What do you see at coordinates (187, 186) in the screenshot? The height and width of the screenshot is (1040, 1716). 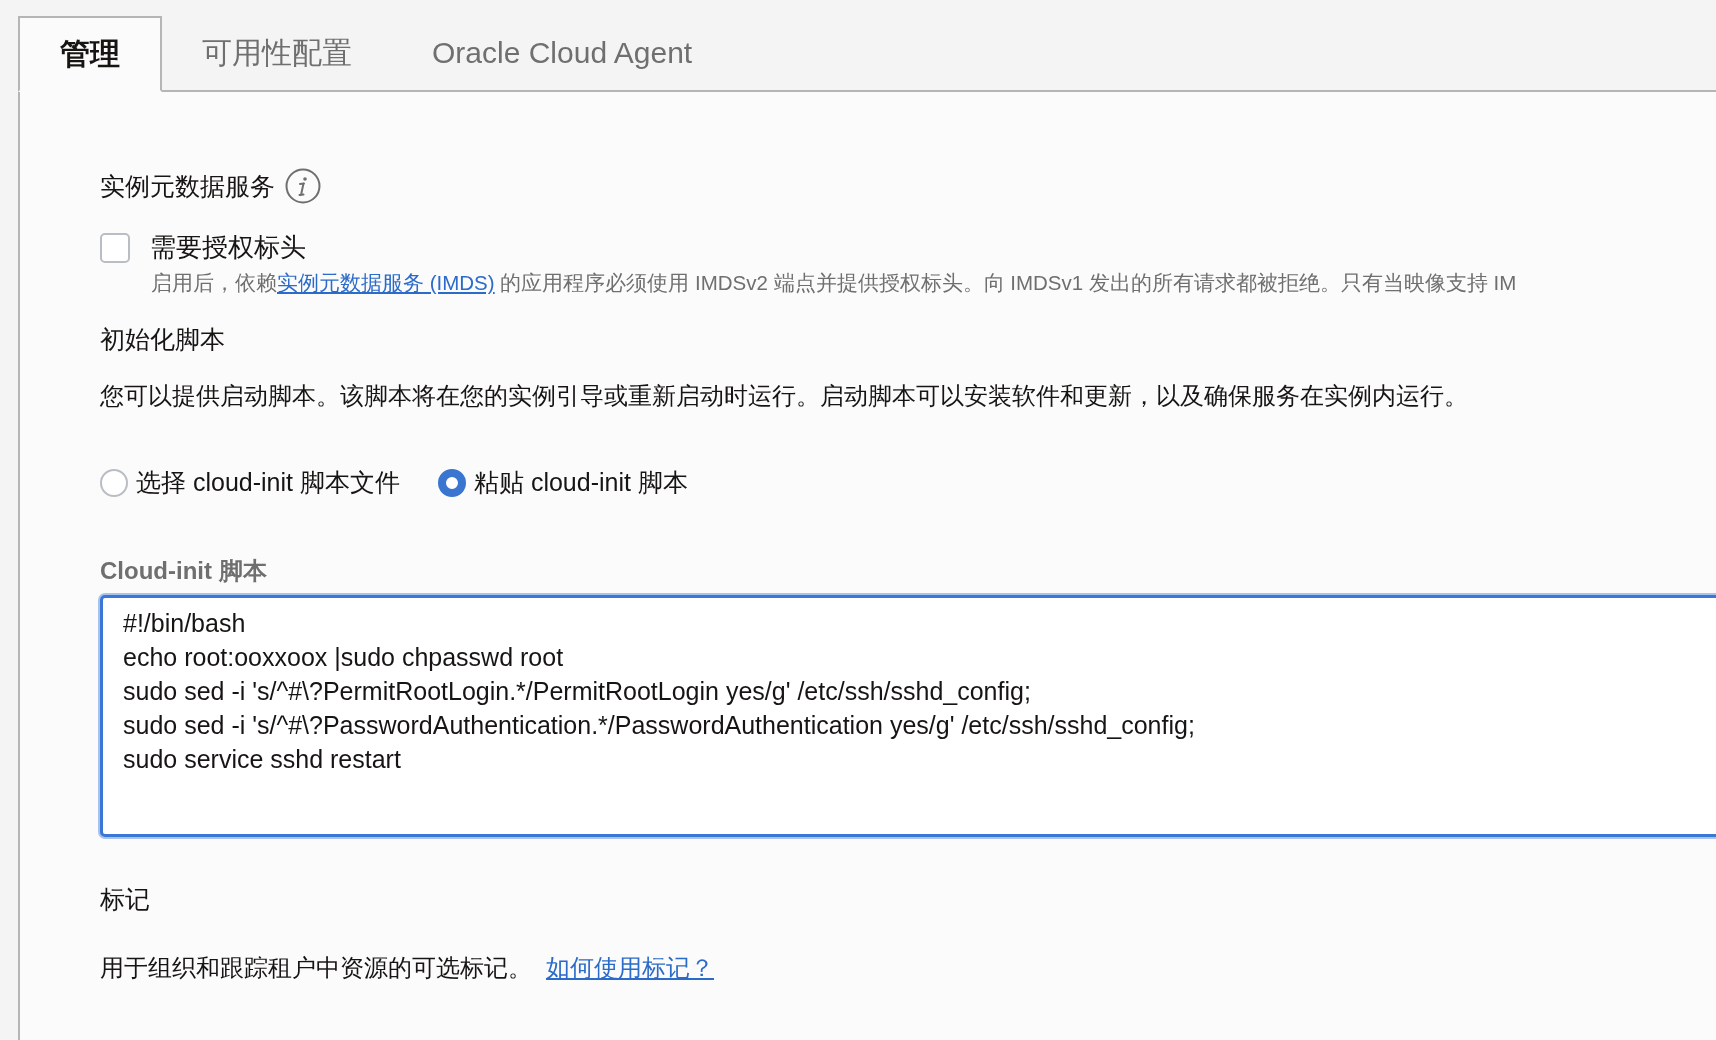 I see `section-title: 实例元数据服务` at bounding box center [187, 186].